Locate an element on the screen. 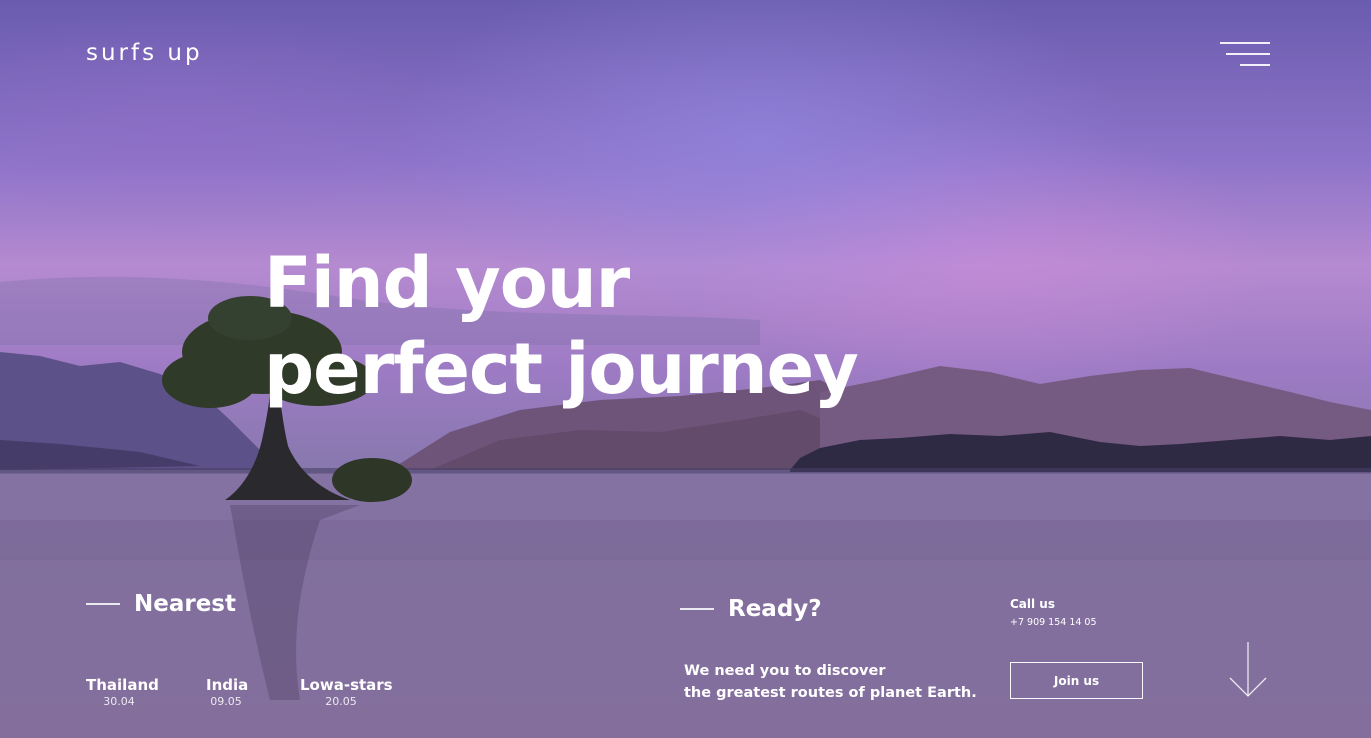 The height and width of the screenshot is (738, 1371). destination-name: Thailand is located at coordinates (122, 685).